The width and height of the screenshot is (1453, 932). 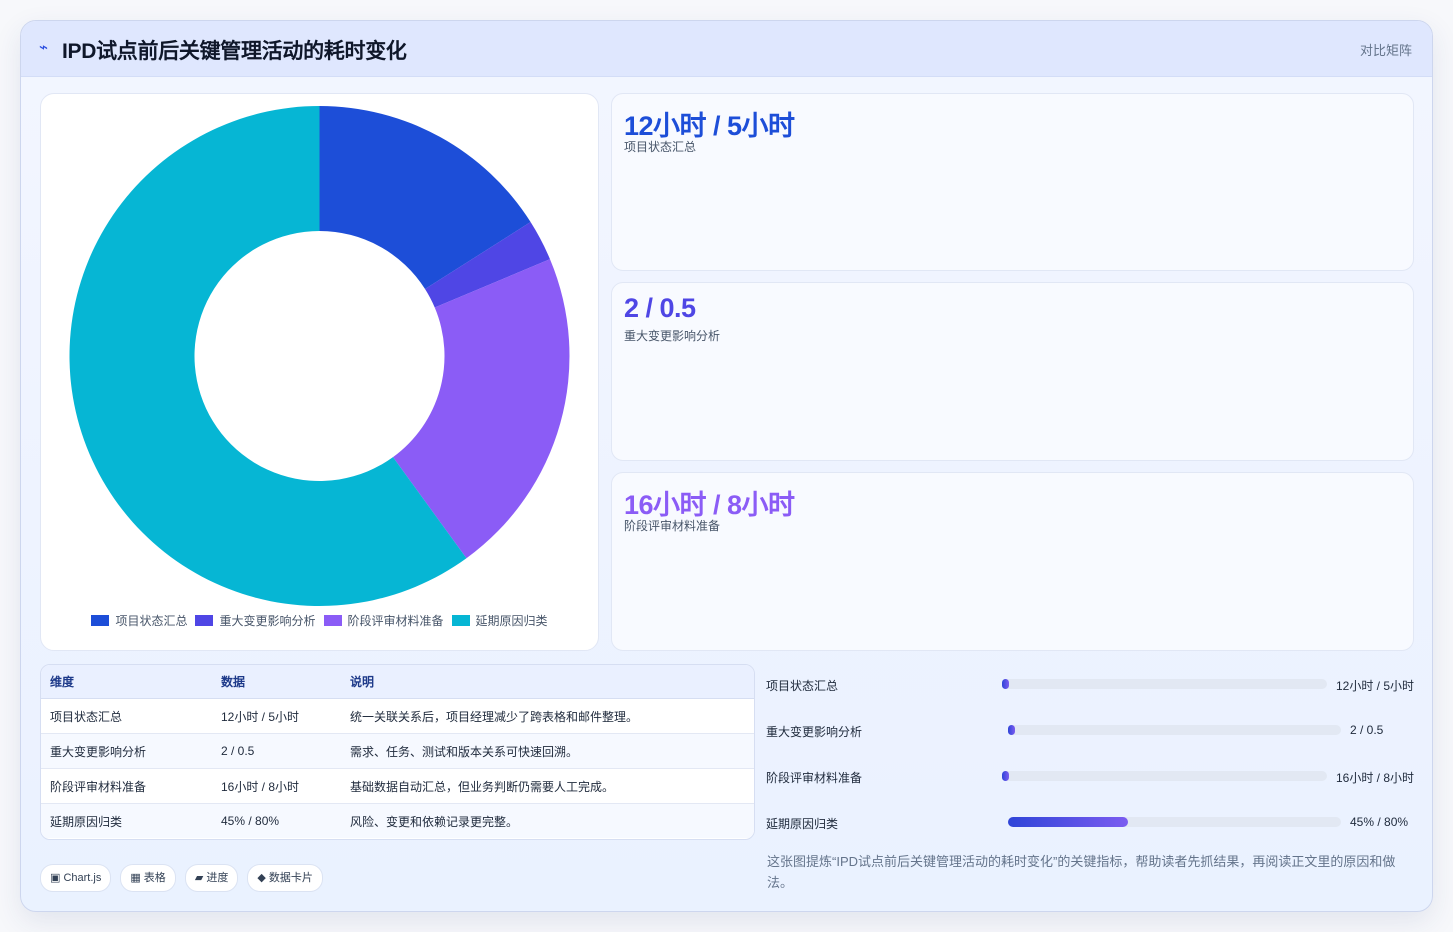 I want to click on table-header-row: 维度 数据 说明, so click(x=397, y=682).